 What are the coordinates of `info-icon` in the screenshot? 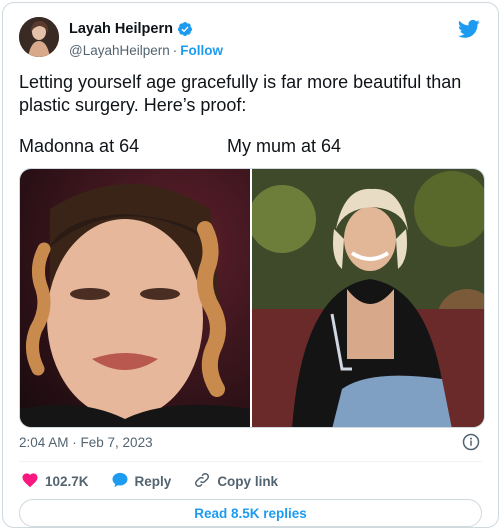 It's located at (471, 442).